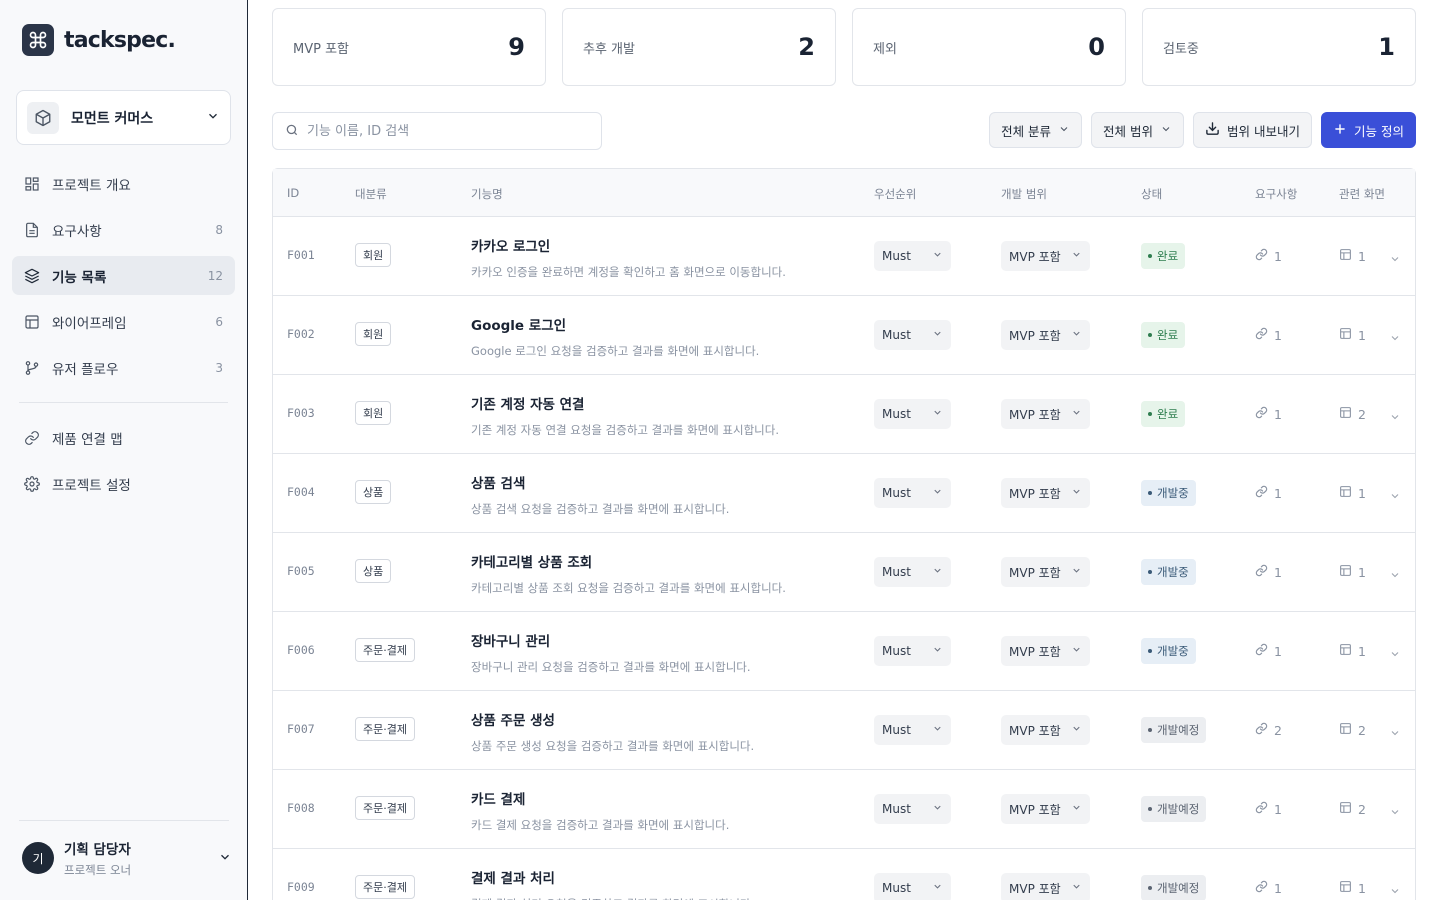 The width and height of the screenshot is (1440, 900). What do you see at coordinates (600, 482) in the screenshot?
I see `feature-name: 상품 검색` at bounding box center [600, 482].